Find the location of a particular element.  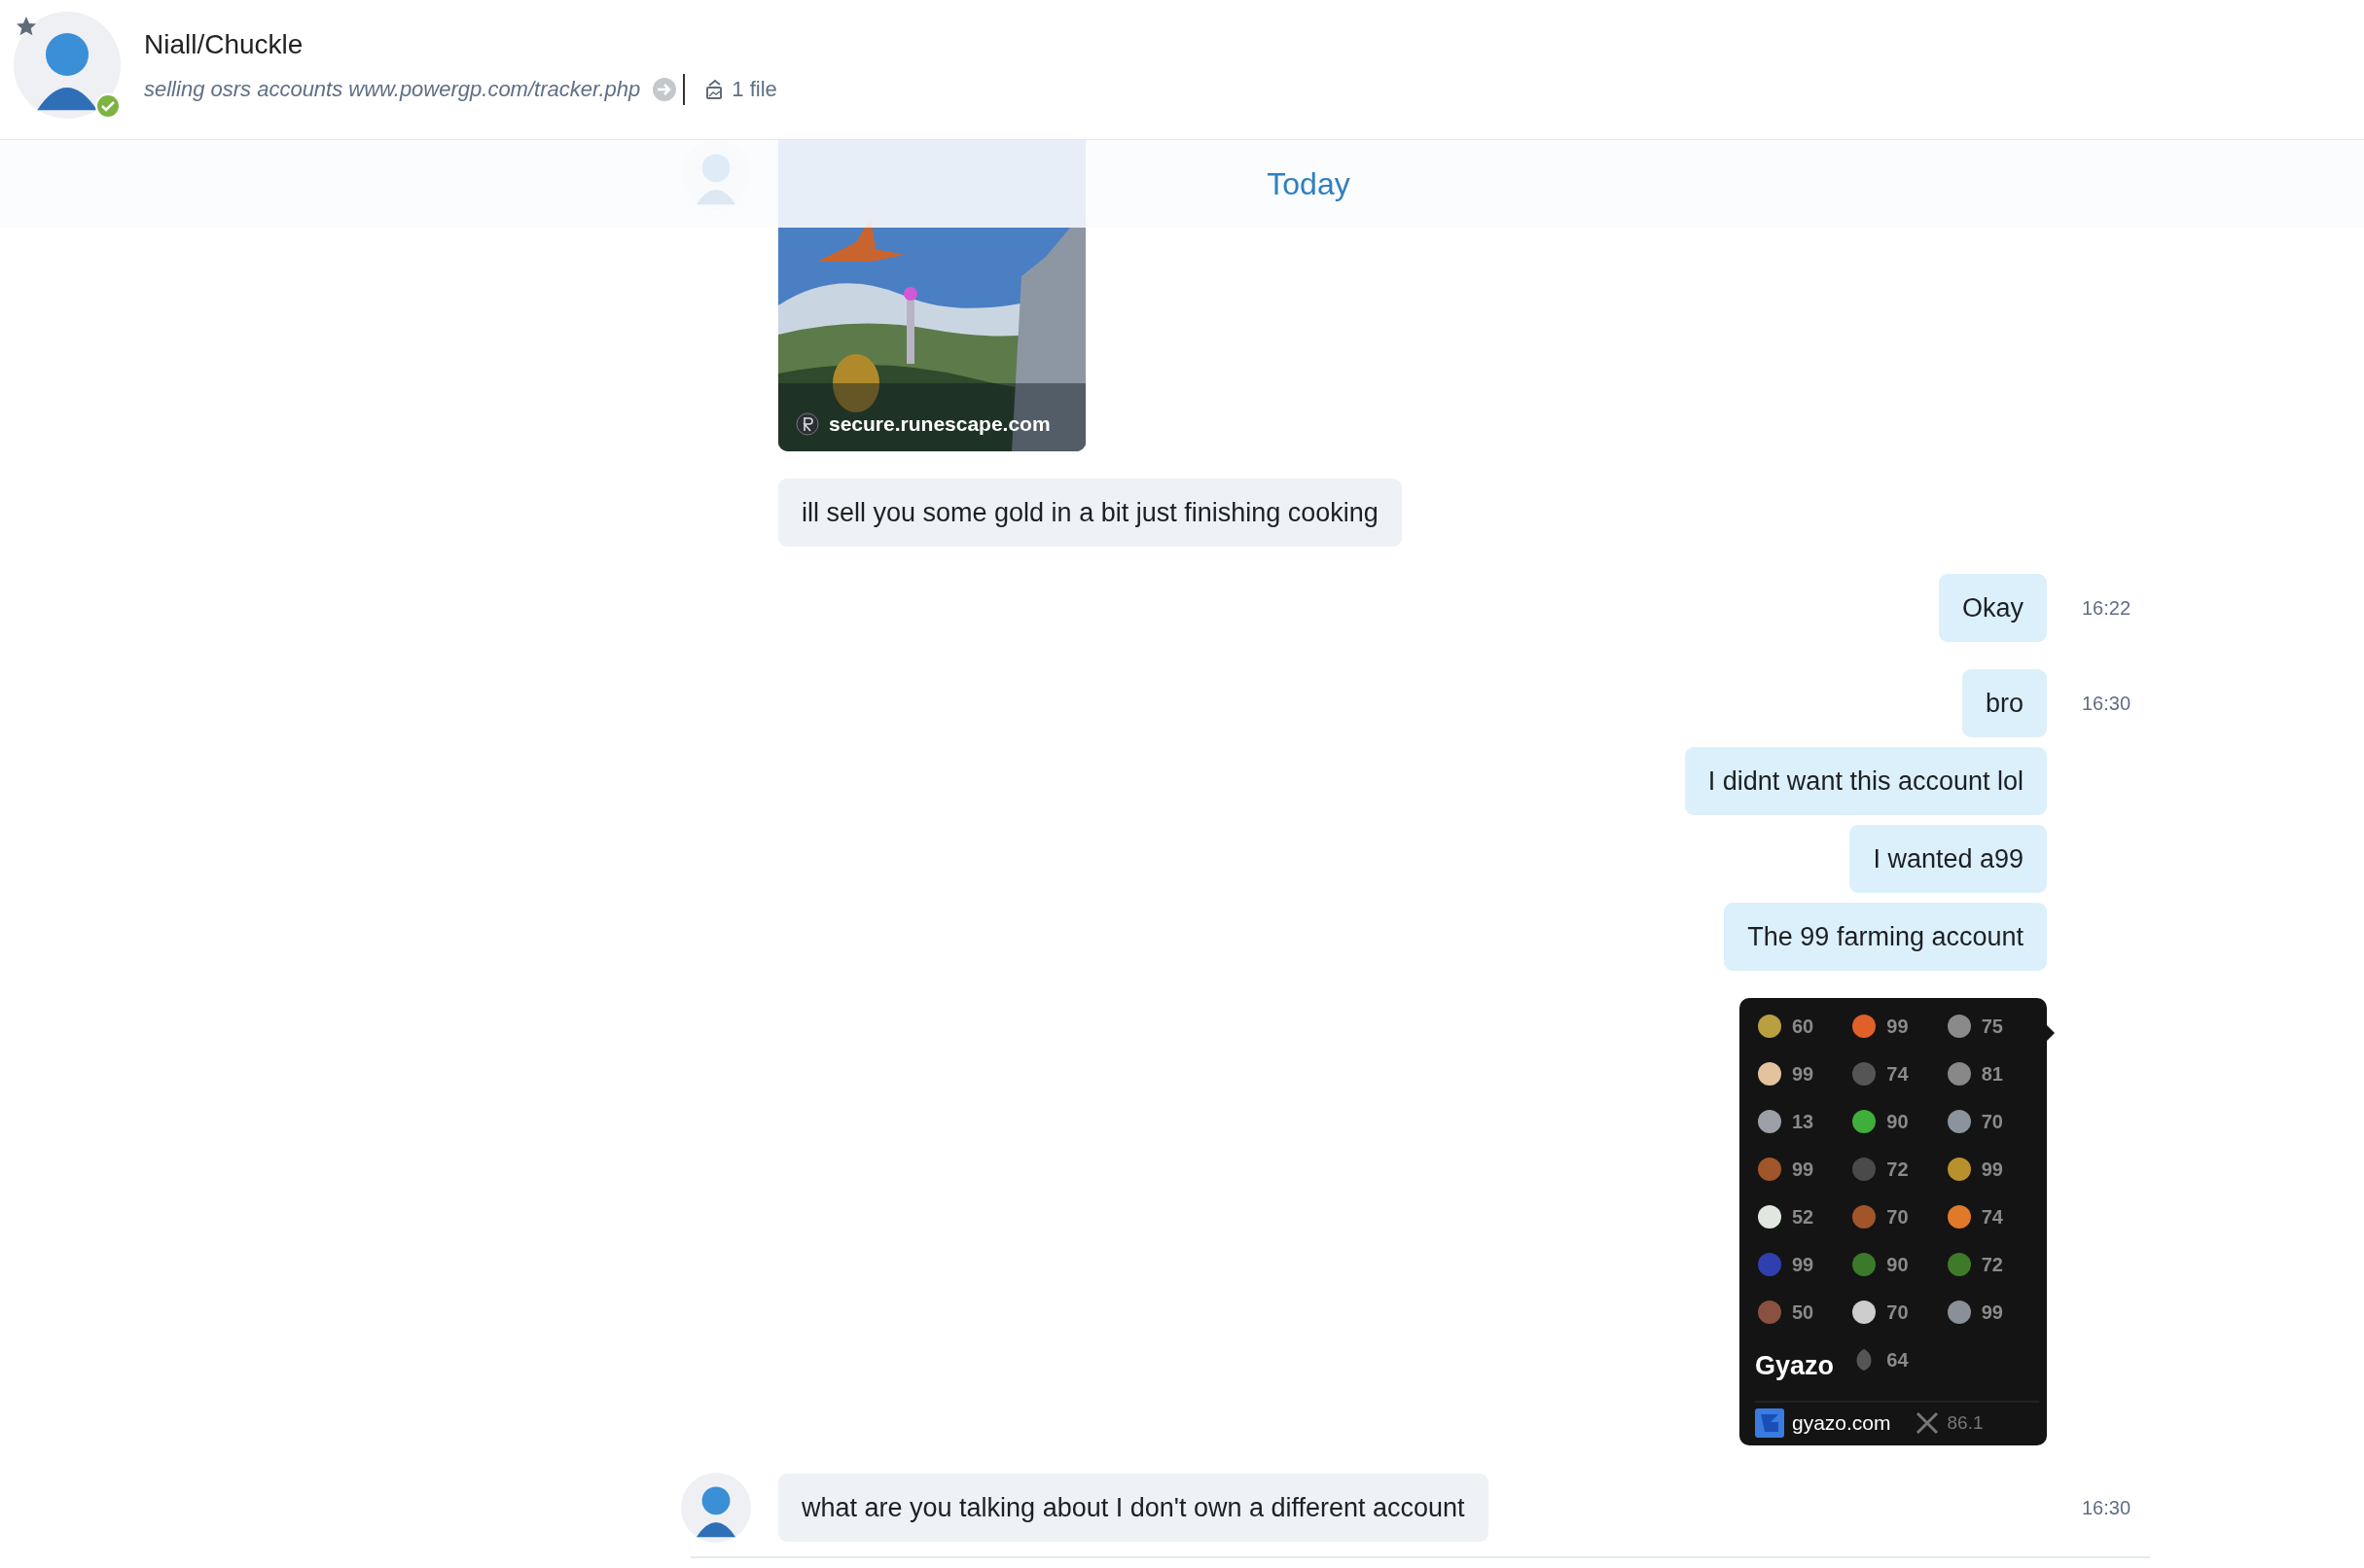

message-bubble: ill sell you some gold in a bit just finishing cooking is located at coordinates (1090, 513).